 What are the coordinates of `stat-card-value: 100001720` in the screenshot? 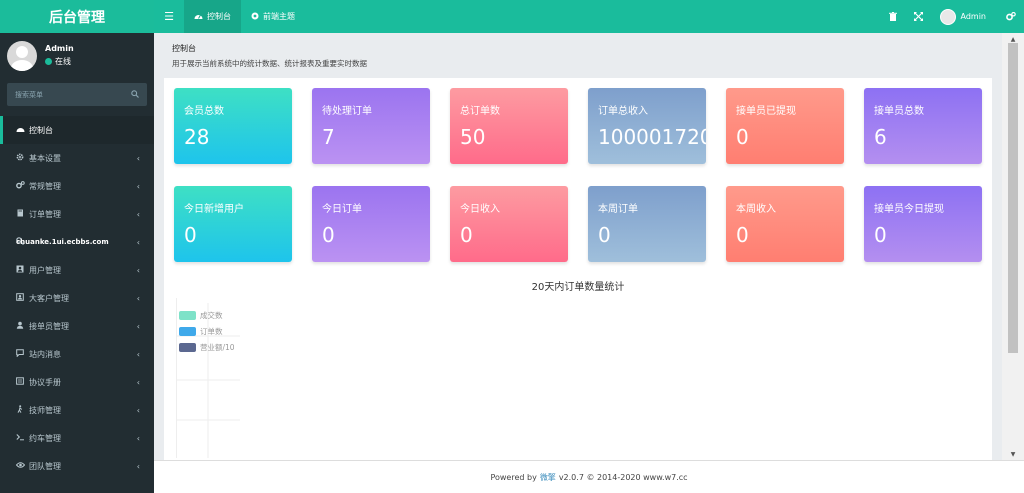 It's located at (652, 137).